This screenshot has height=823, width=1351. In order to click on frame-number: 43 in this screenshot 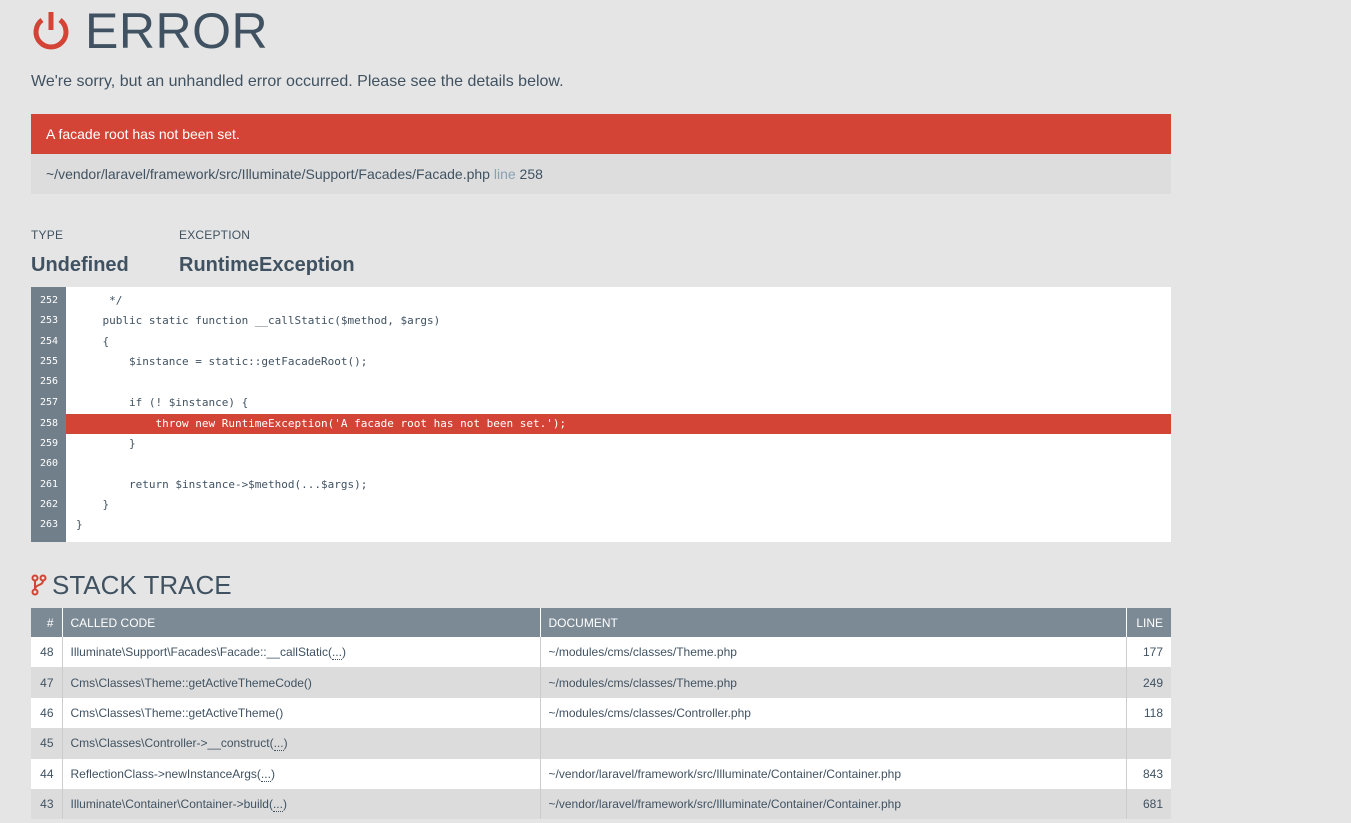, I will do `click(47, 804)`.